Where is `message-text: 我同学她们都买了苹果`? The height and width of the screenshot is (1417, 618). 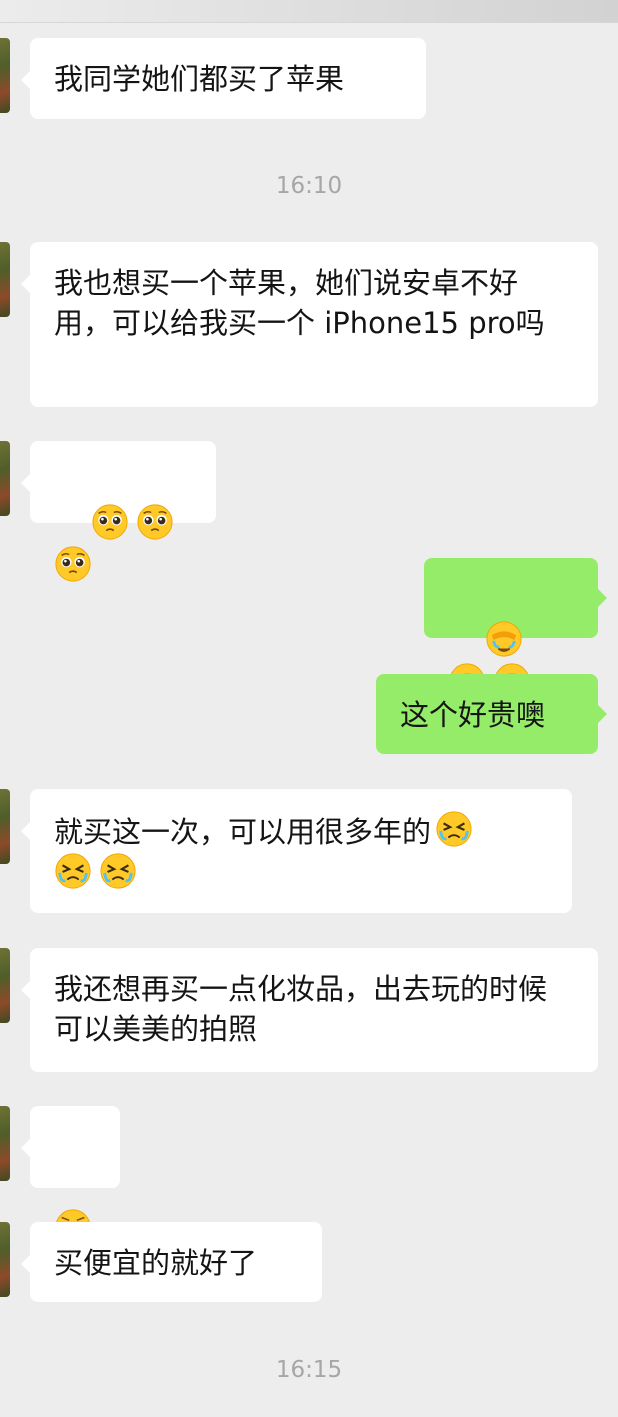
message-text: 我同学她们都买了苹果 is located at coordinates (199, 79).